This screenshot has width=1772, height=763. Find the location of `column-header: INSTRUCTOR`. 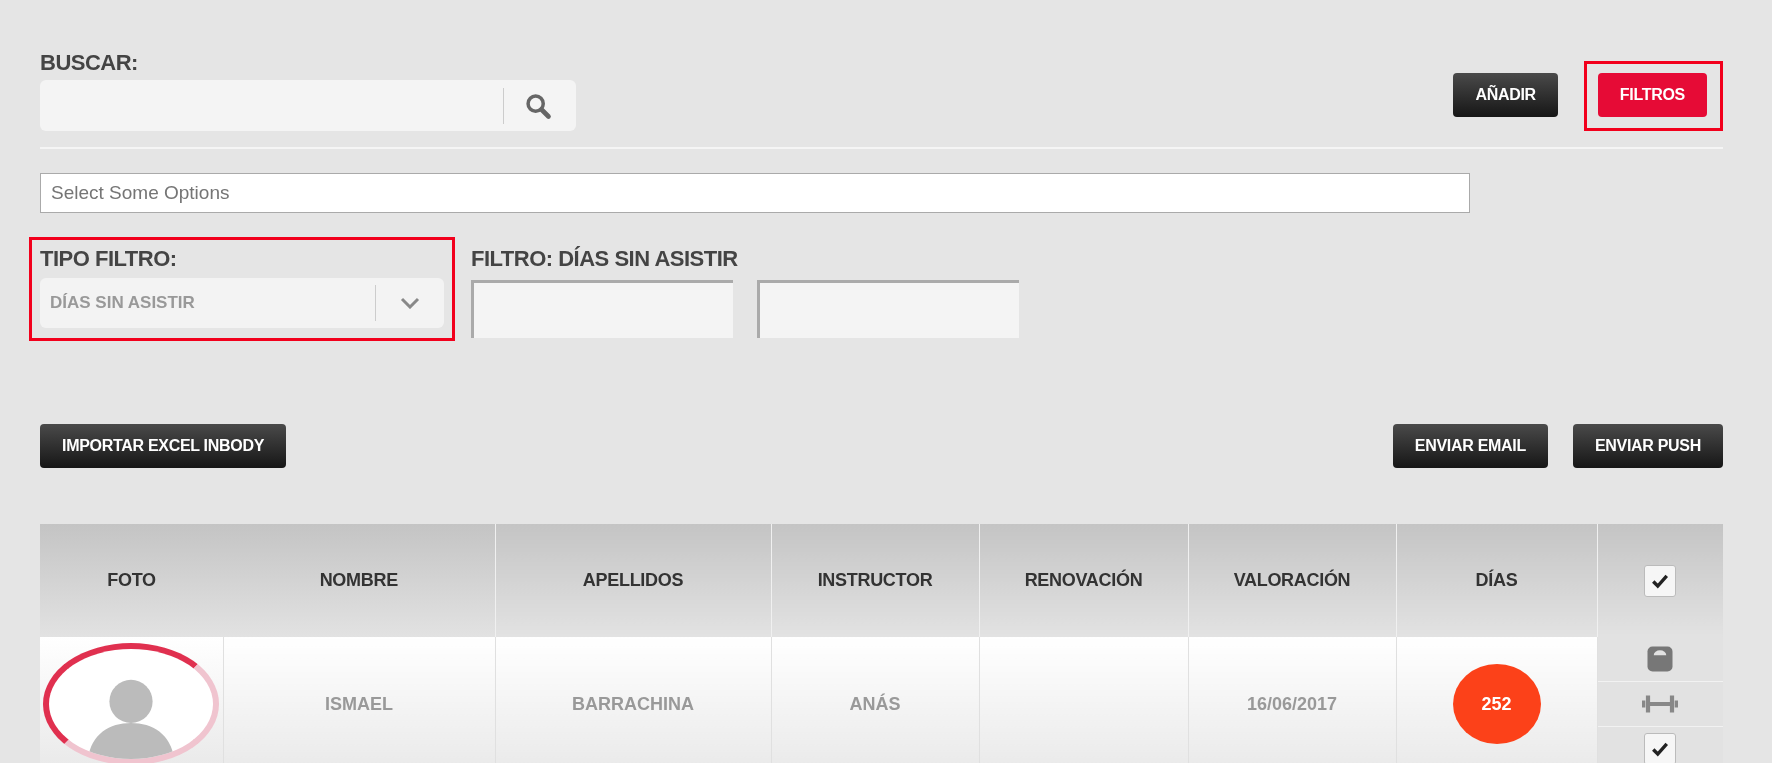

column-header: INSTRUCTOR is located at coordinates (875, 580).